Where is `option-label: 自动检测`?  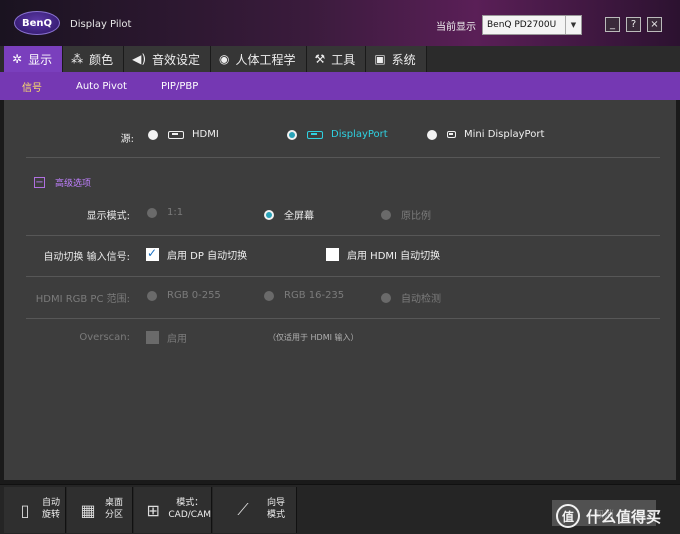
option-label: 自动检测 is located at coordinates (421, 299).